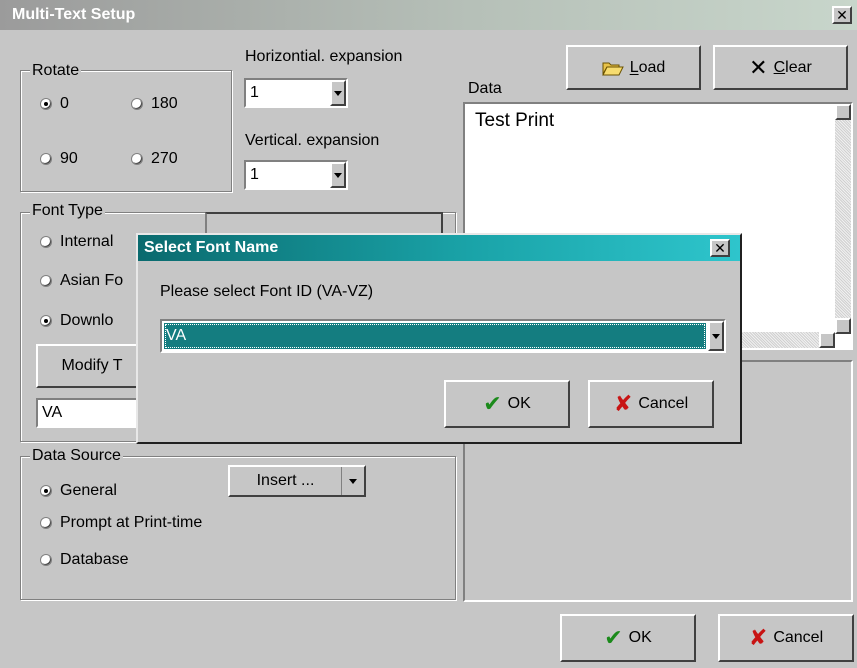 Image resolution: width=857 pixels, height=668 pixels. I want to click on footer-cancel-button: ✘ Cancel, so click(786, 638).